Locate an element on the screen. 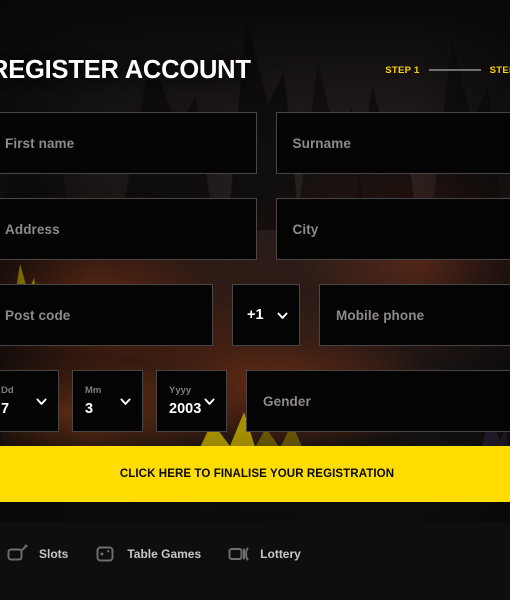 Image resolution: width=510 pixels, height=600 pixels. step-indicator: STEP 1 STEP 2 is located at coordinates (447, 70).